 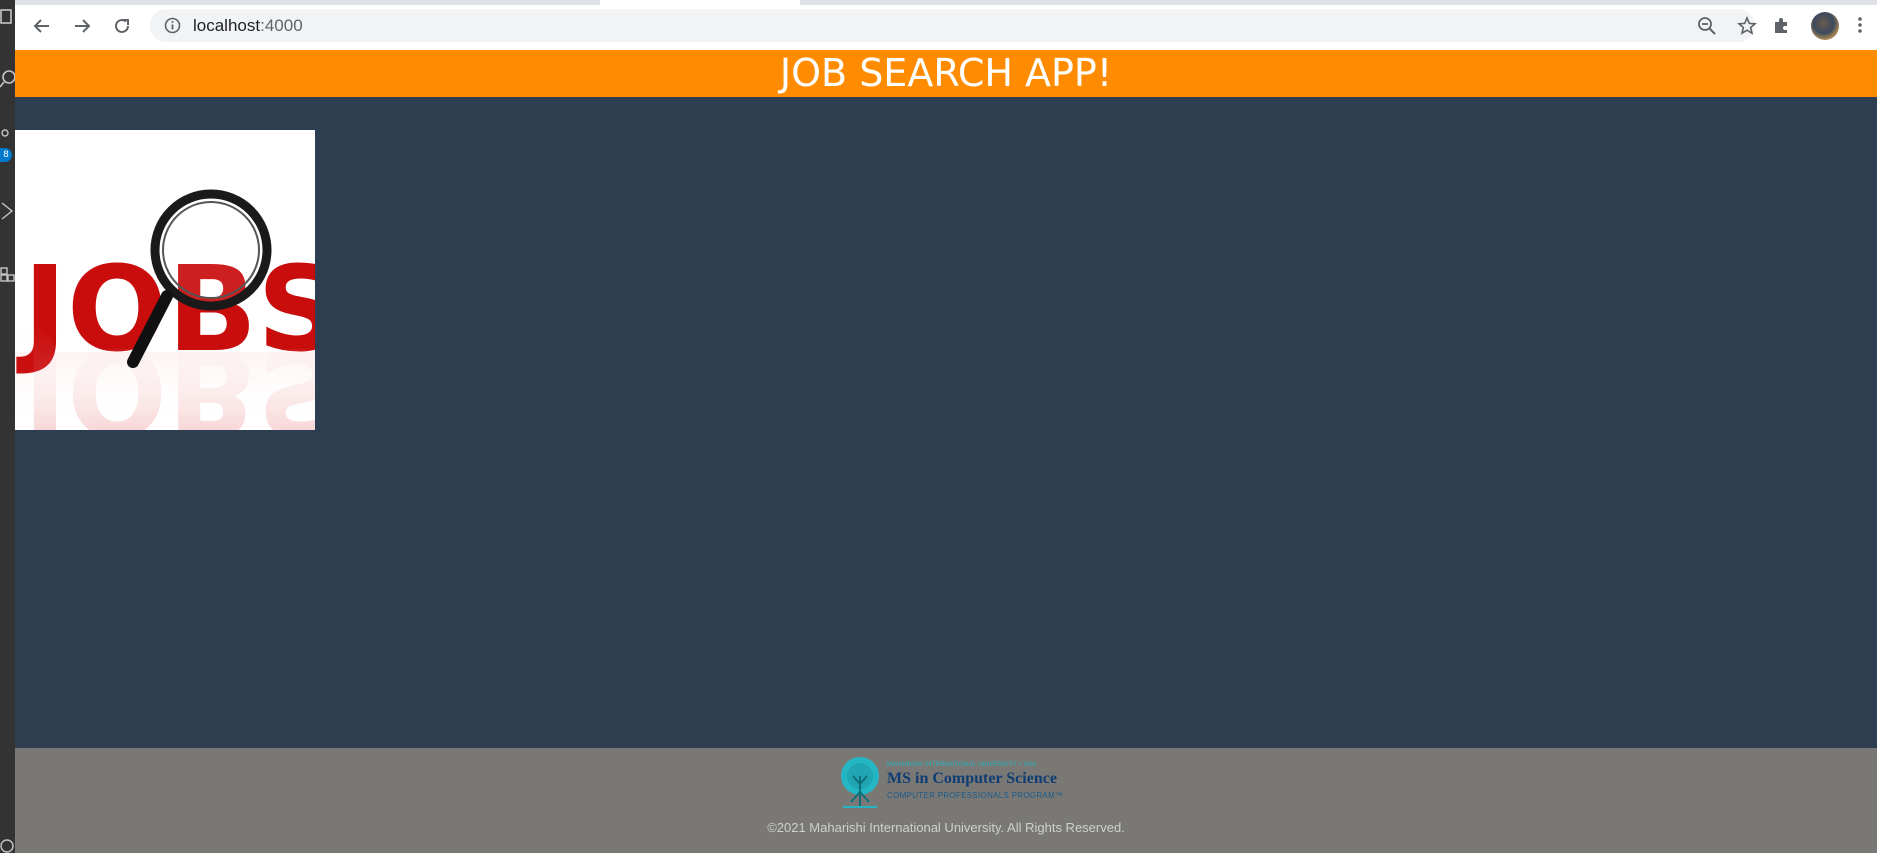 I want to click on tree-logo-icon, so click(x=860, y=782).